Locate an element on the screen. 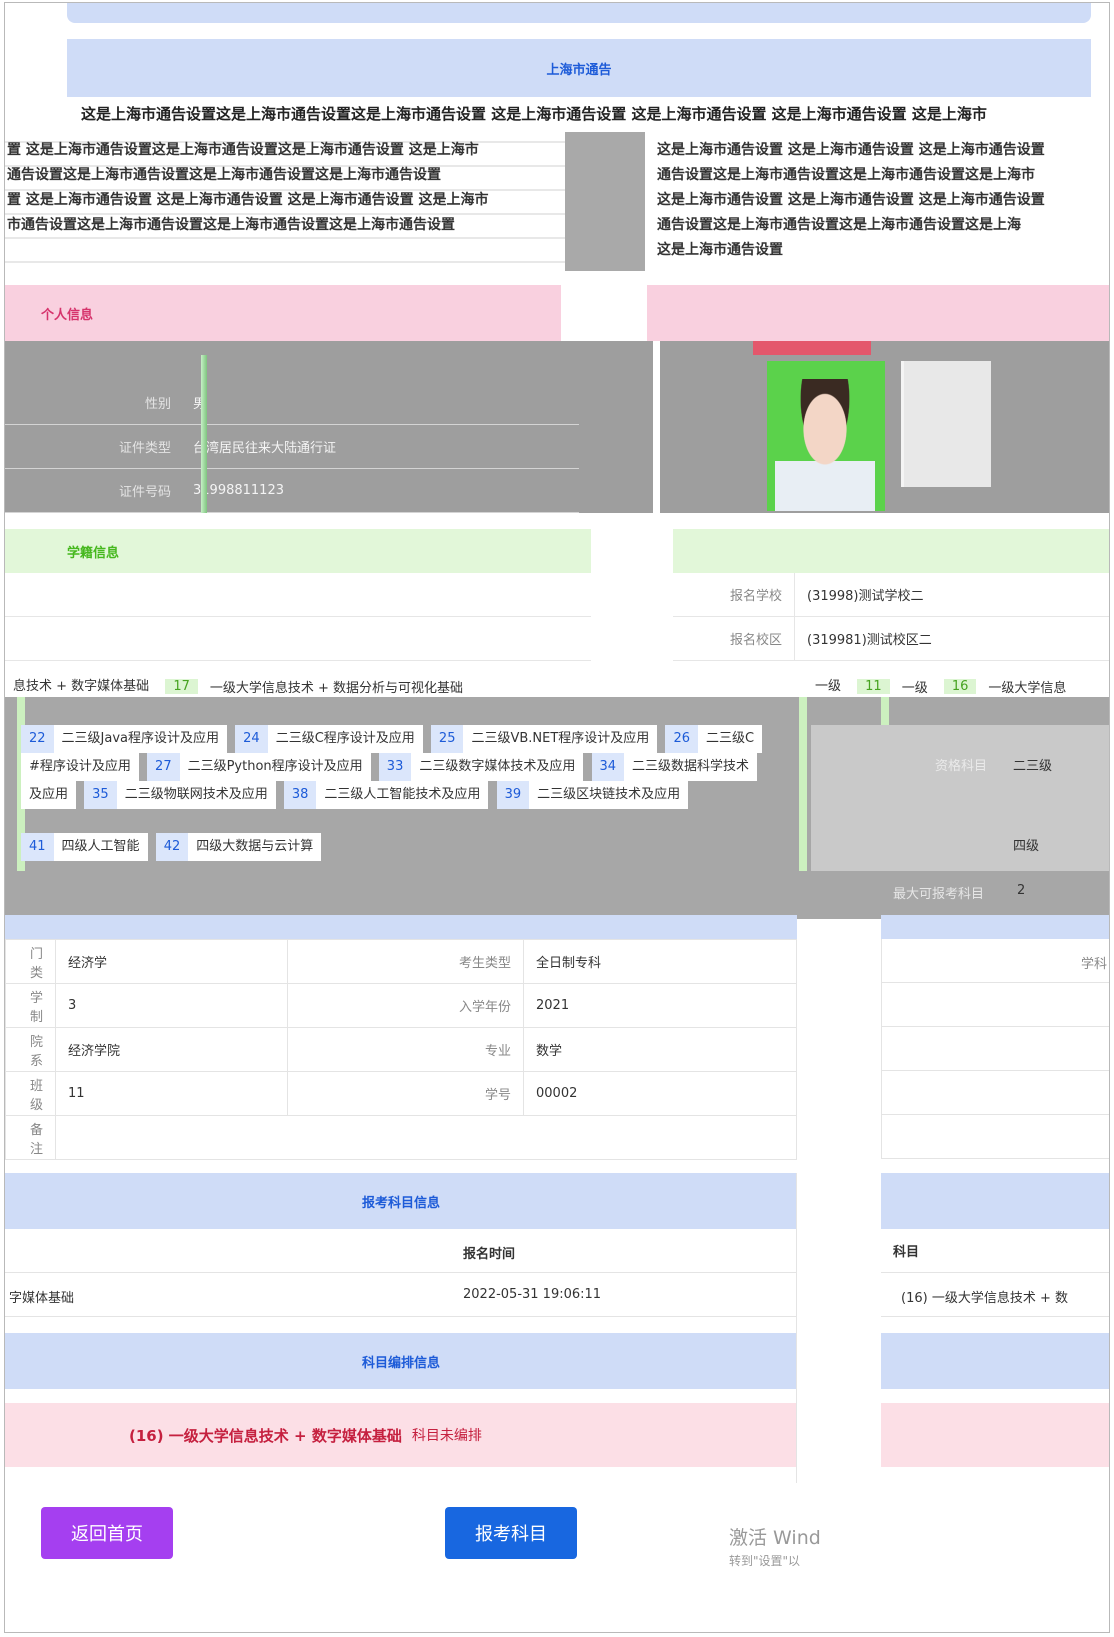  field-value: 00002 is located at coordinates (660, 1093).